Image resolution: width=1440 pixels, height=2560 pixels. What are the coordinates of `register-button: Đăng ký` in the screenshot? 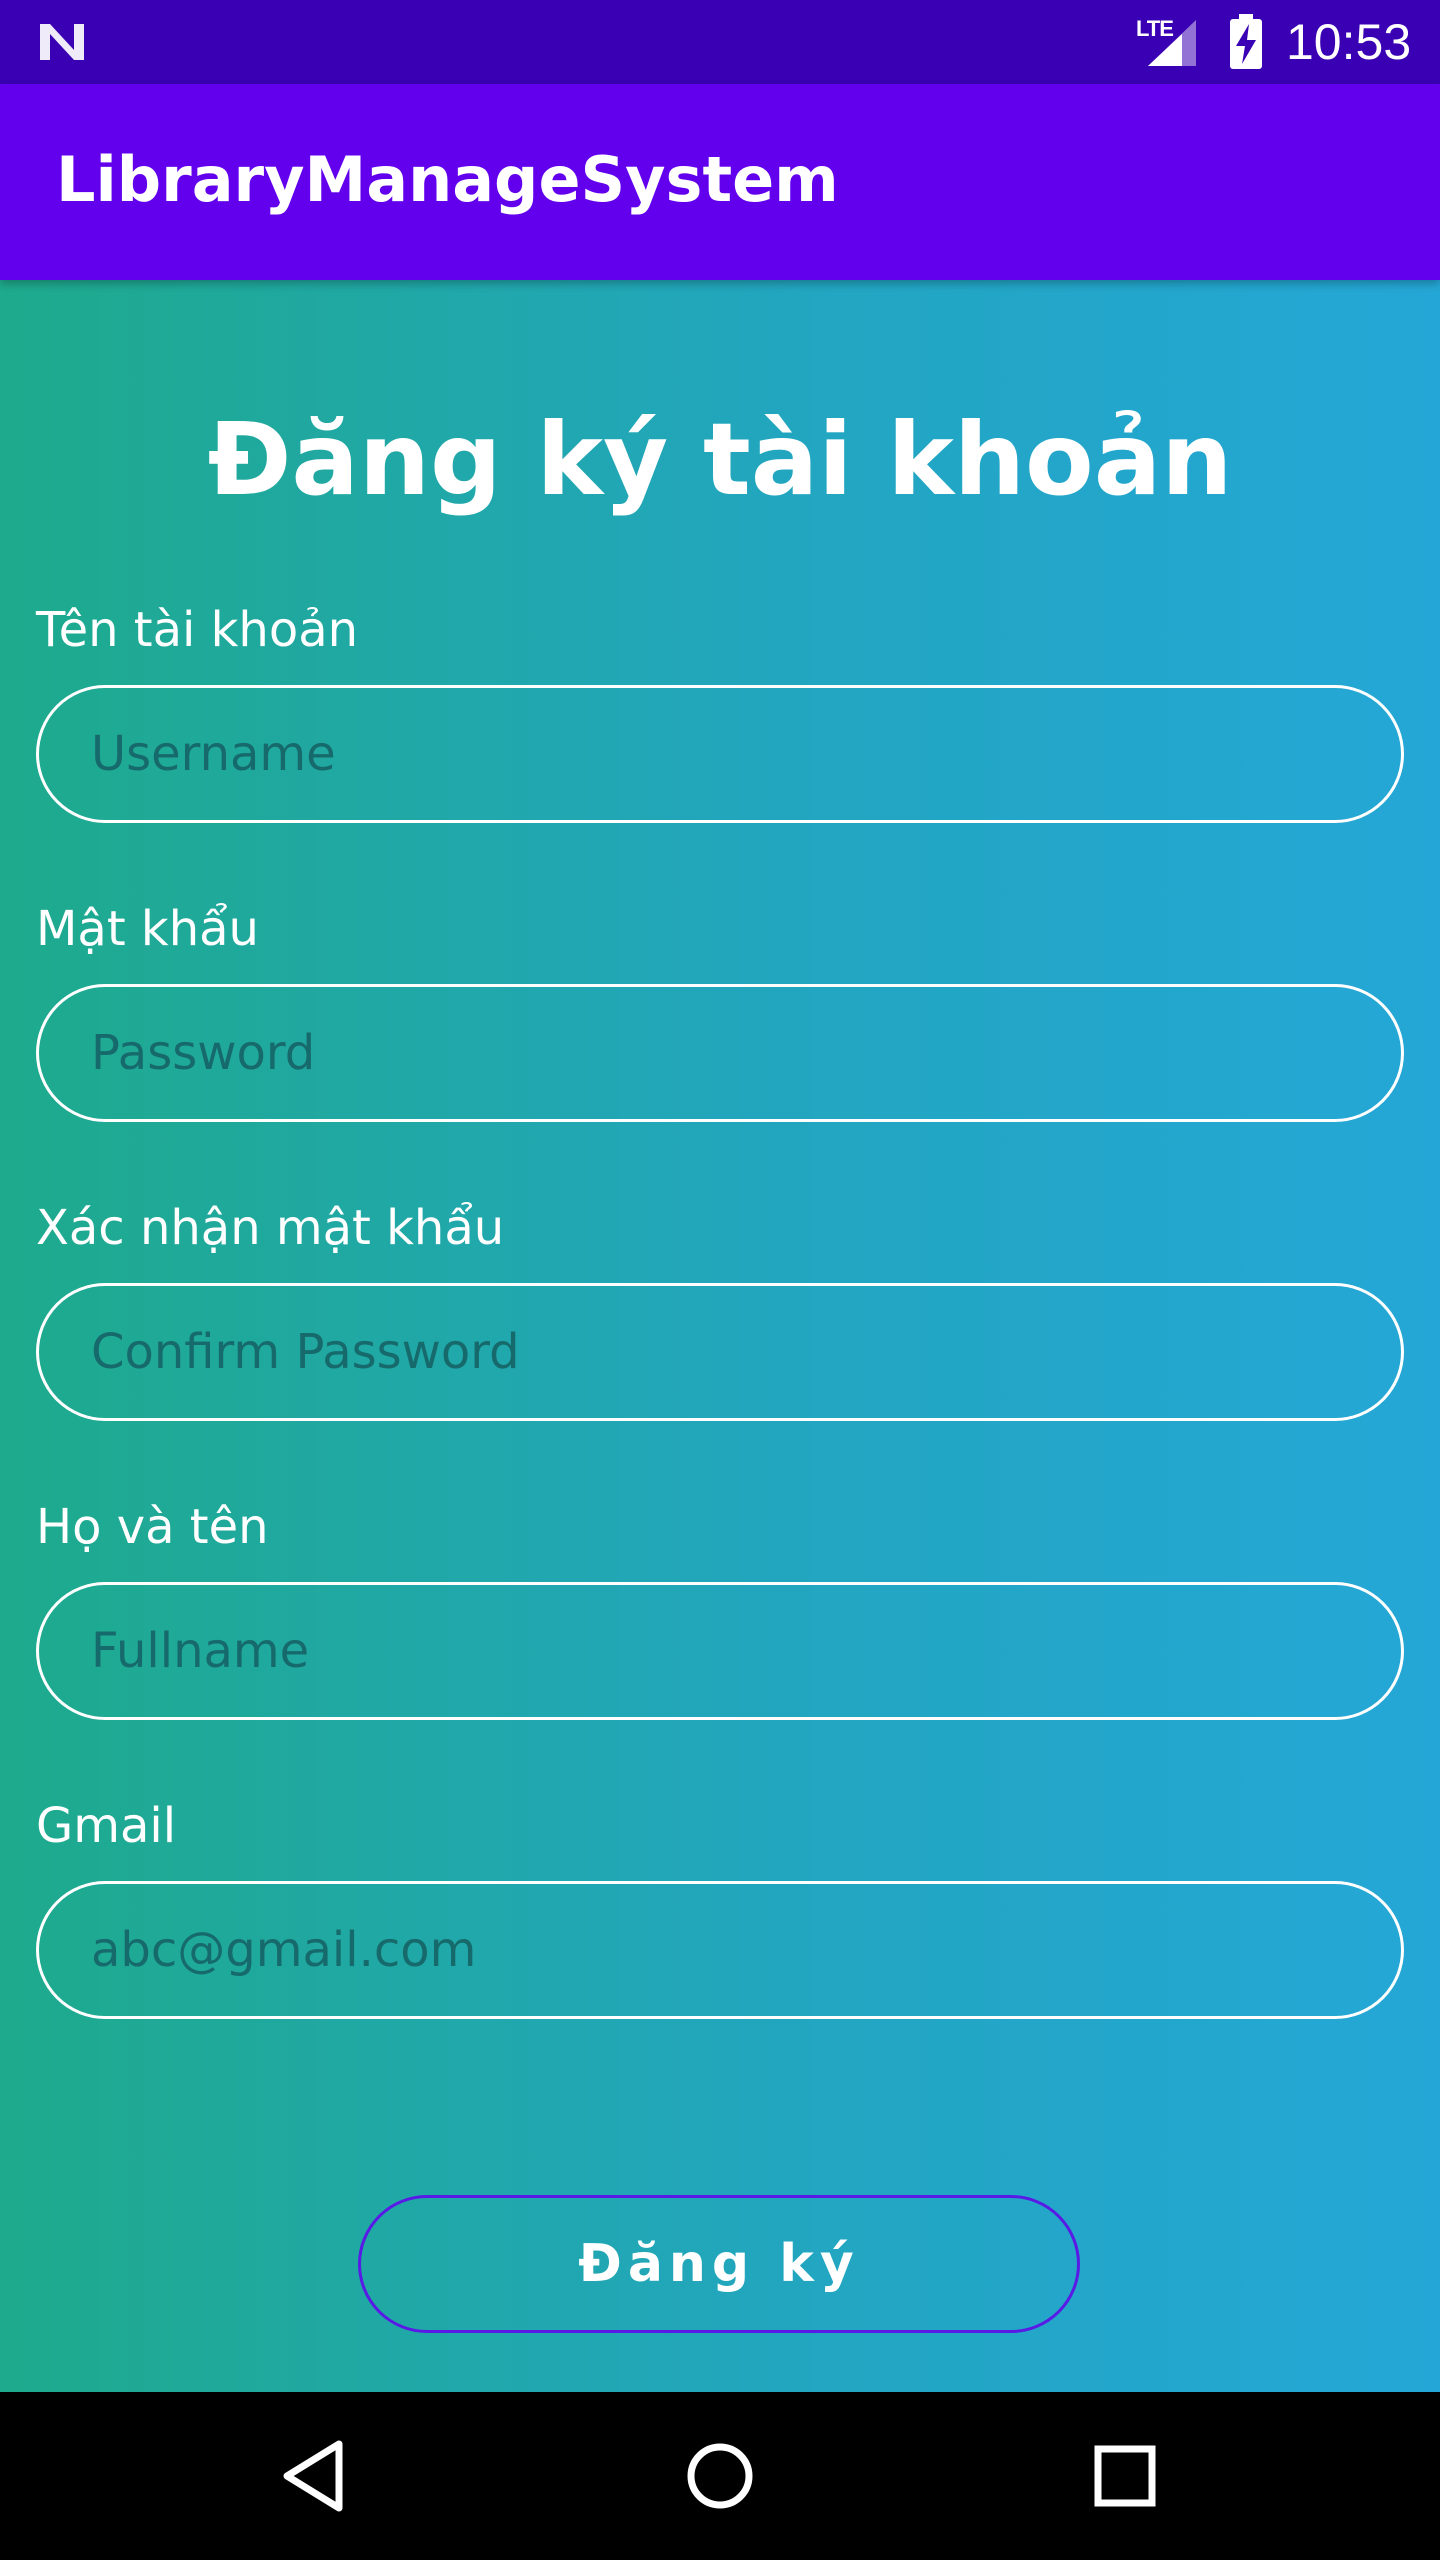 It's located at (719, 2264).